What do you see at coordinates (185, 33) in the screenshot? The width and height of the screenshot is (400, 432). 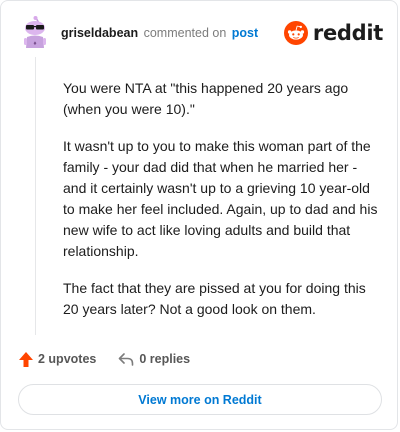 I see `commented-on-text: commented on` at bounding box center [185, 33].